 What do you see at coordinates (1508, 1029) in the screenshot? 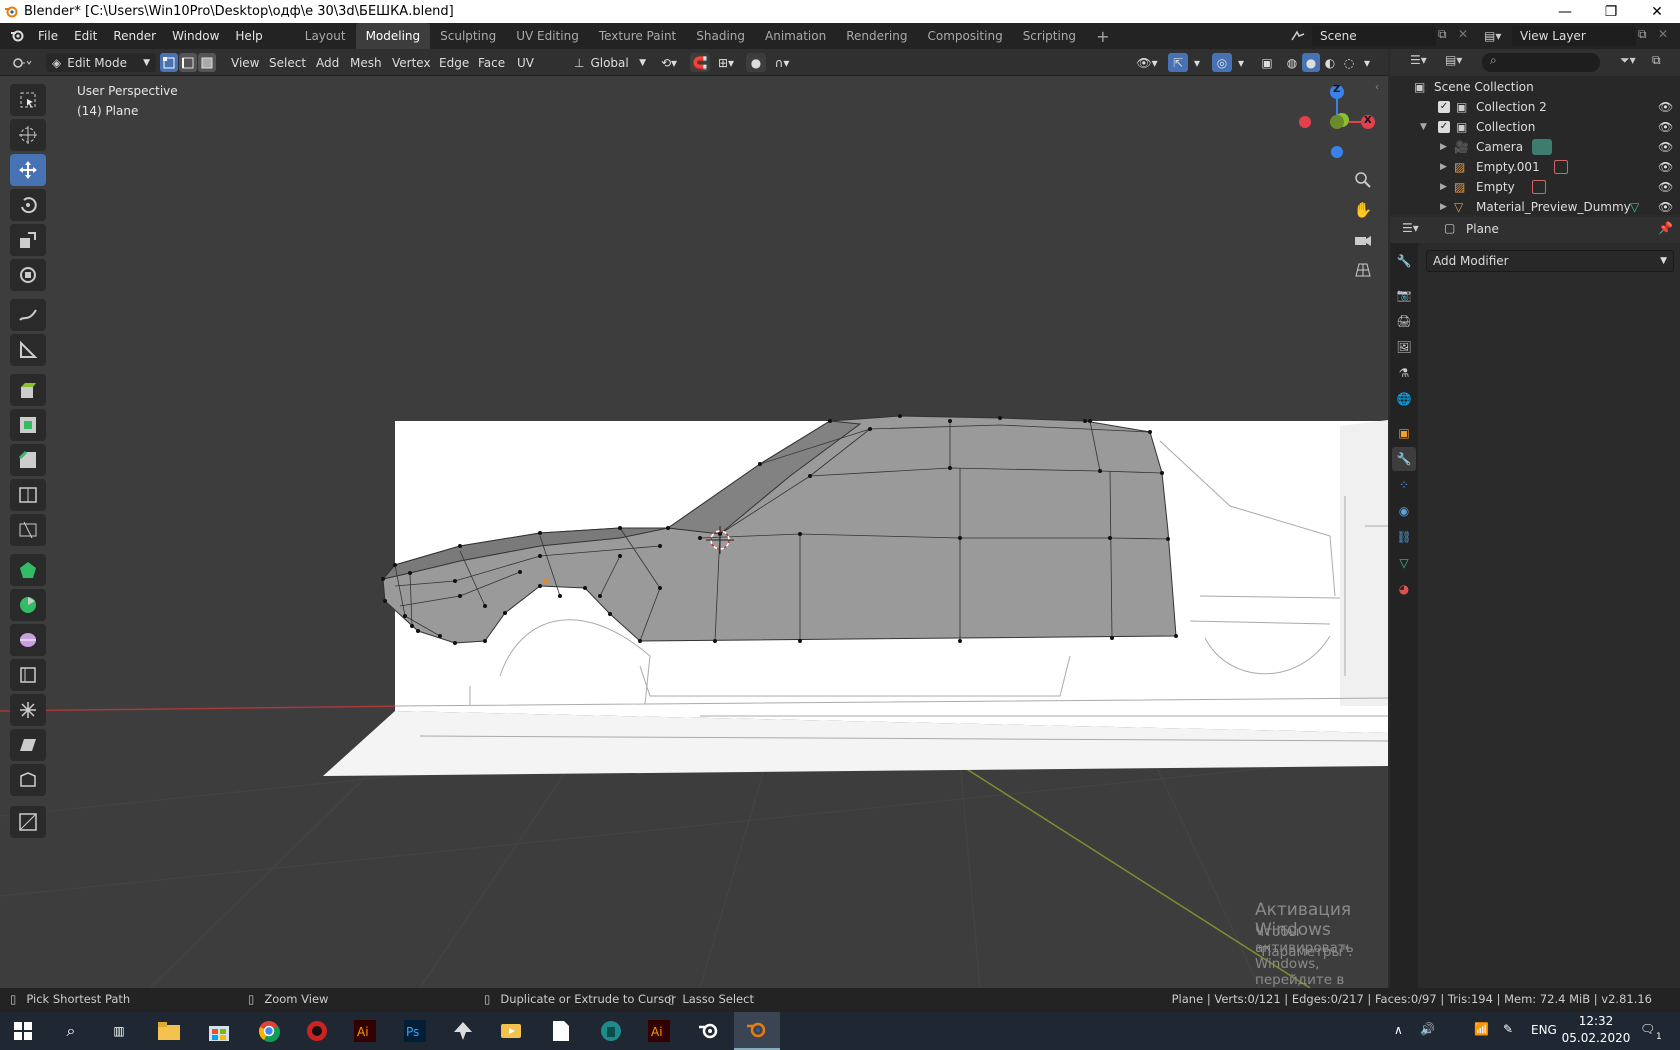
I see `pen-icon: ✎` at bounding box center [1508, 1029].